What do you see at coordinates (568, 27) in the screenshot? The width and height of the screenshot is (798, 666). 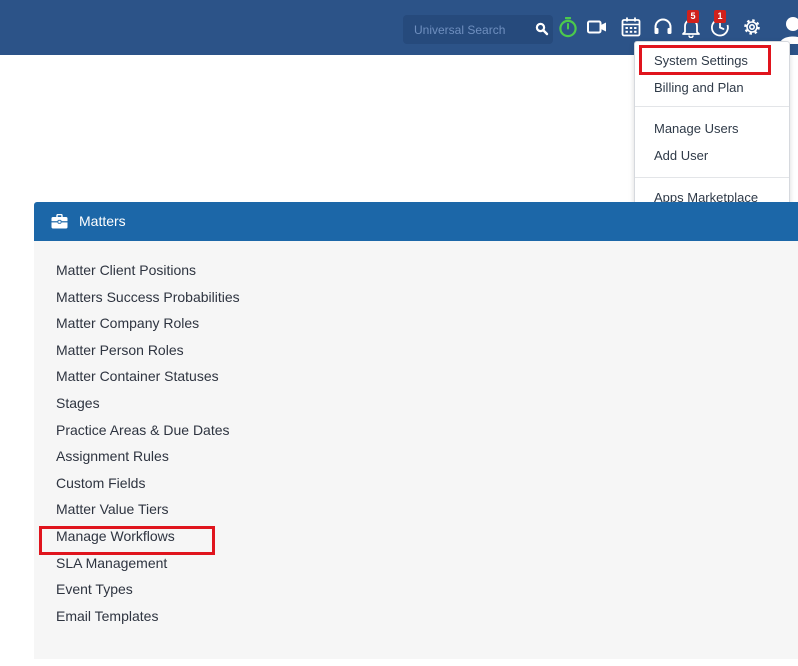 I see `timer-icon` at bounding box center [568, 27].